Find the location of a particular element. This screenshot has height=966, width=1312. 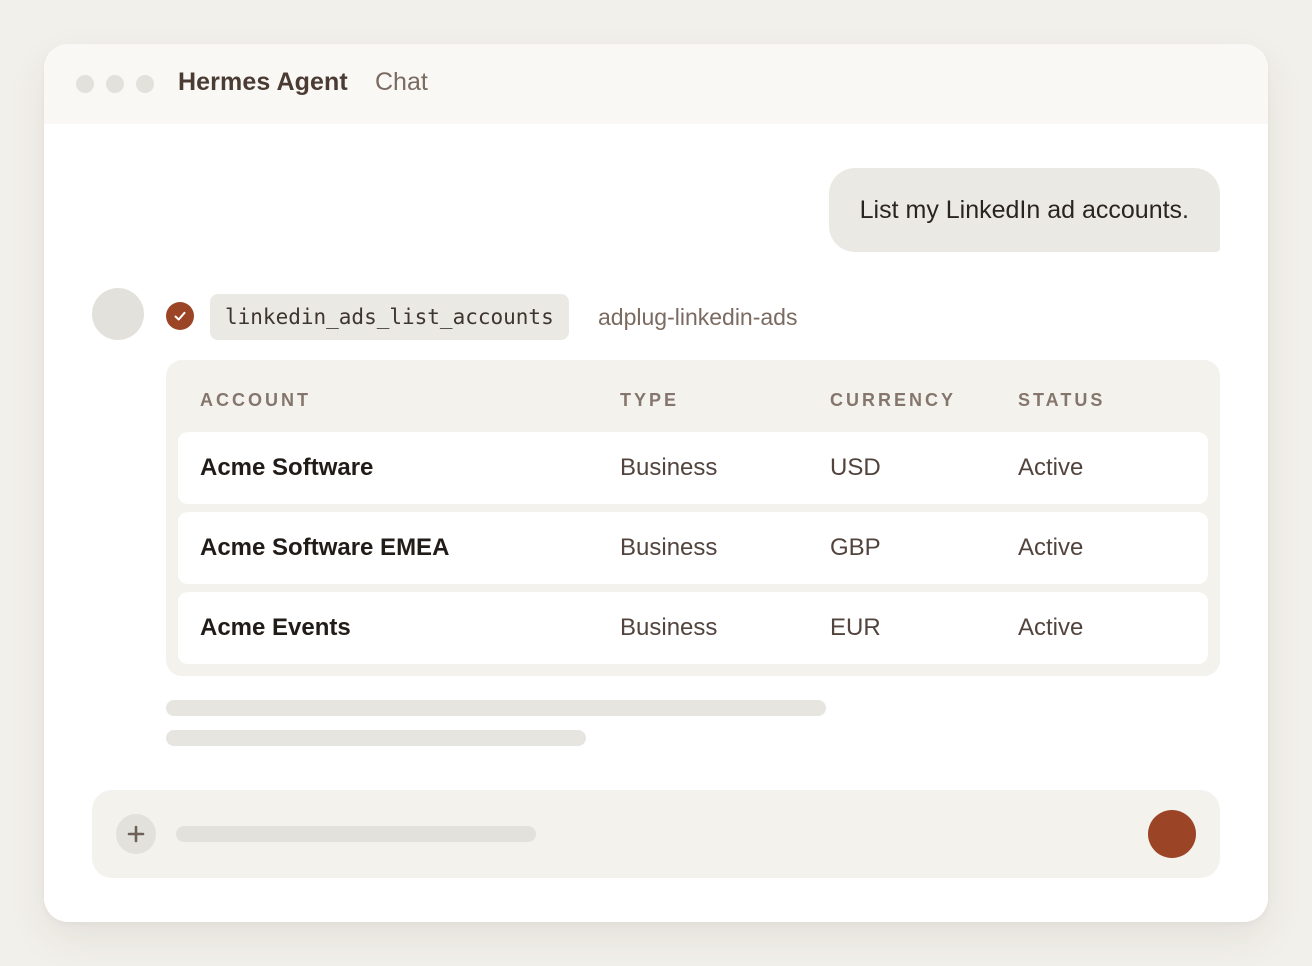

send-button is located at coordinates (1172, 834).